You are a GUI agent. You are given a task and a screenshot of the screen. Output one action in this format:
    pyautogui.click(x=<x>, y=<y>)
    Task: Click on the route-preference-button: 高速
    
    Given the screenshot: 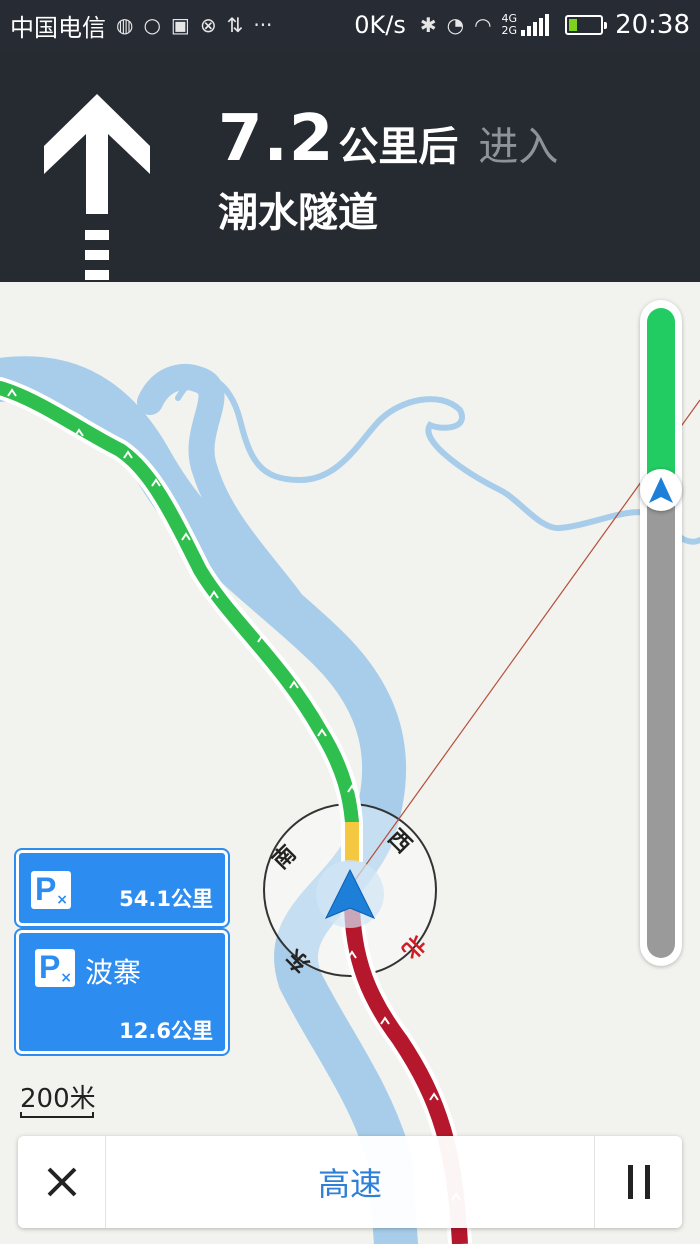 What is the action you would take?
    pyautogui.click(x=350, y=1182)
    